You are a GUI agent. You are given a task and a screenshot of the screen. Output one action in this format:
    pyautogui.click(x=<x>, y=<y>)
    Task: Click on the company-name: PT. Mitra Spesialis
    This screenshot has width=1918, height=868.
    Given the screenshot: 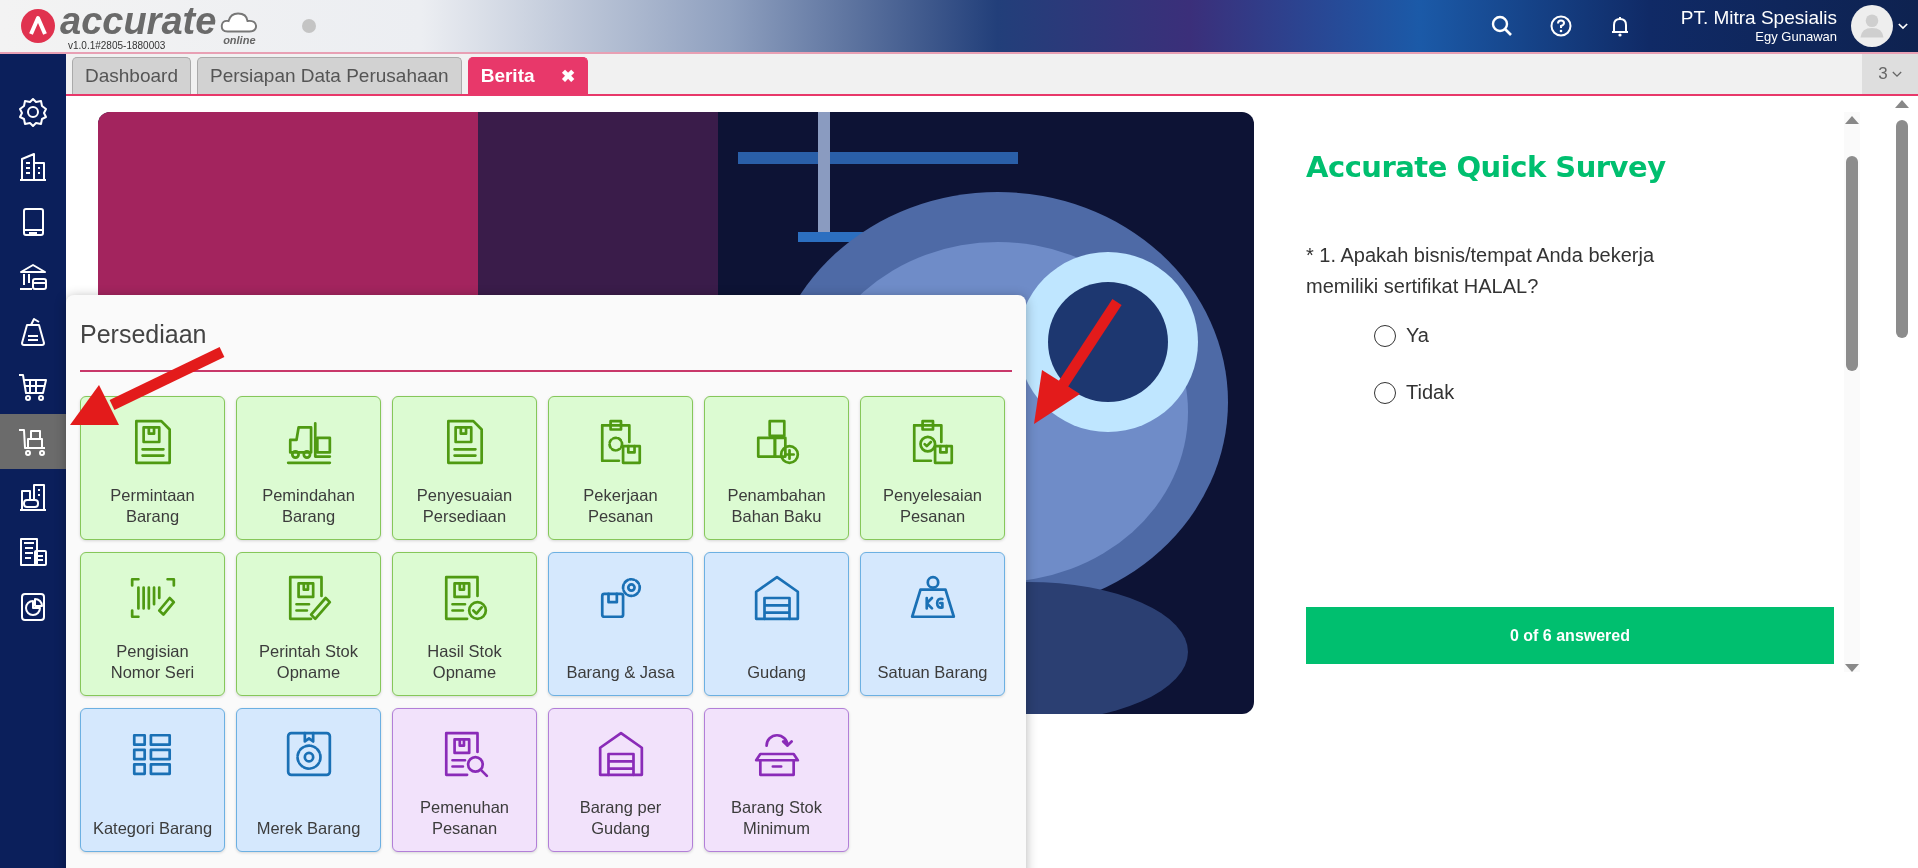 What is the action you would take?
    pyautogui.click(x=1758, y=18)
    